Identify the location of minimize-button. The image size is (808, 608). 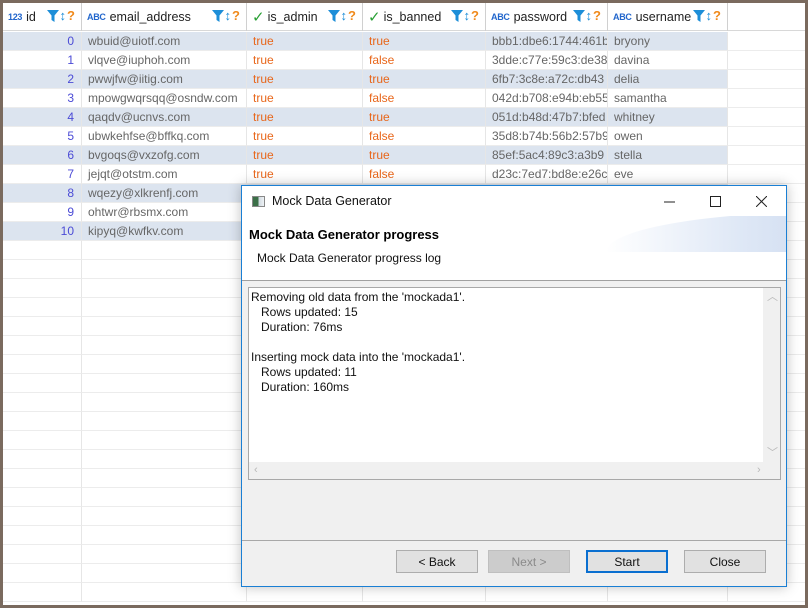
(669, 201).